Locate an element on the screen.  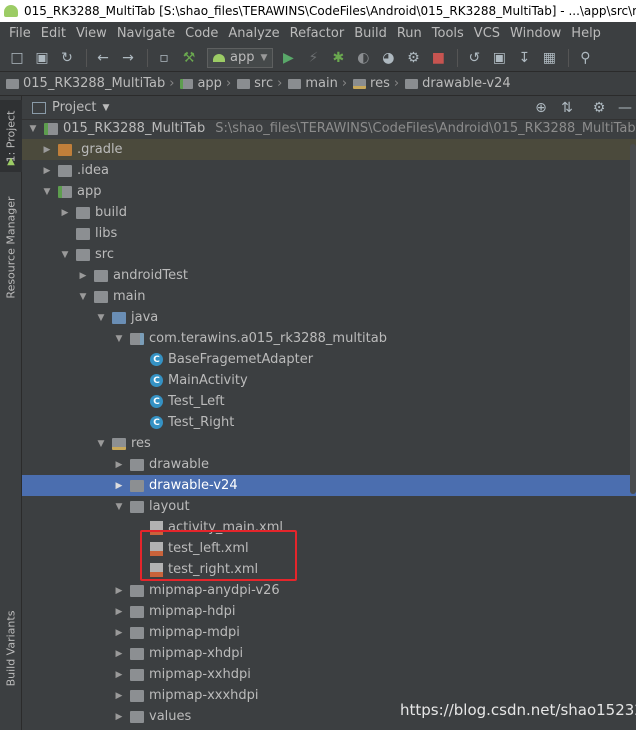
tree-row-activity-main-xml: activity_main.xml is located at coordinates (329, 527).